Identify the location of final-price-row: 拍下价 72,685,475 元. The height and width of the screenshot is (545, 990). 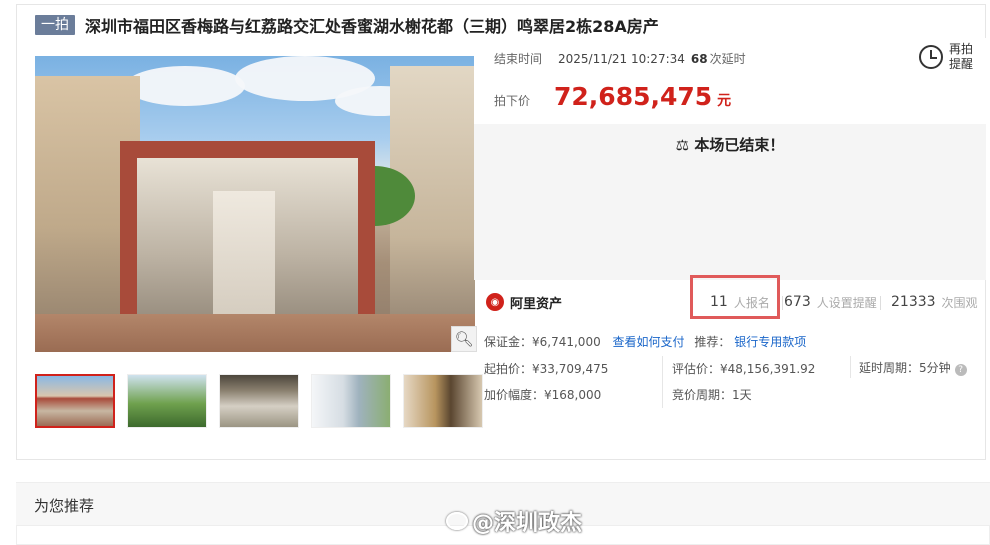
(612, 96).